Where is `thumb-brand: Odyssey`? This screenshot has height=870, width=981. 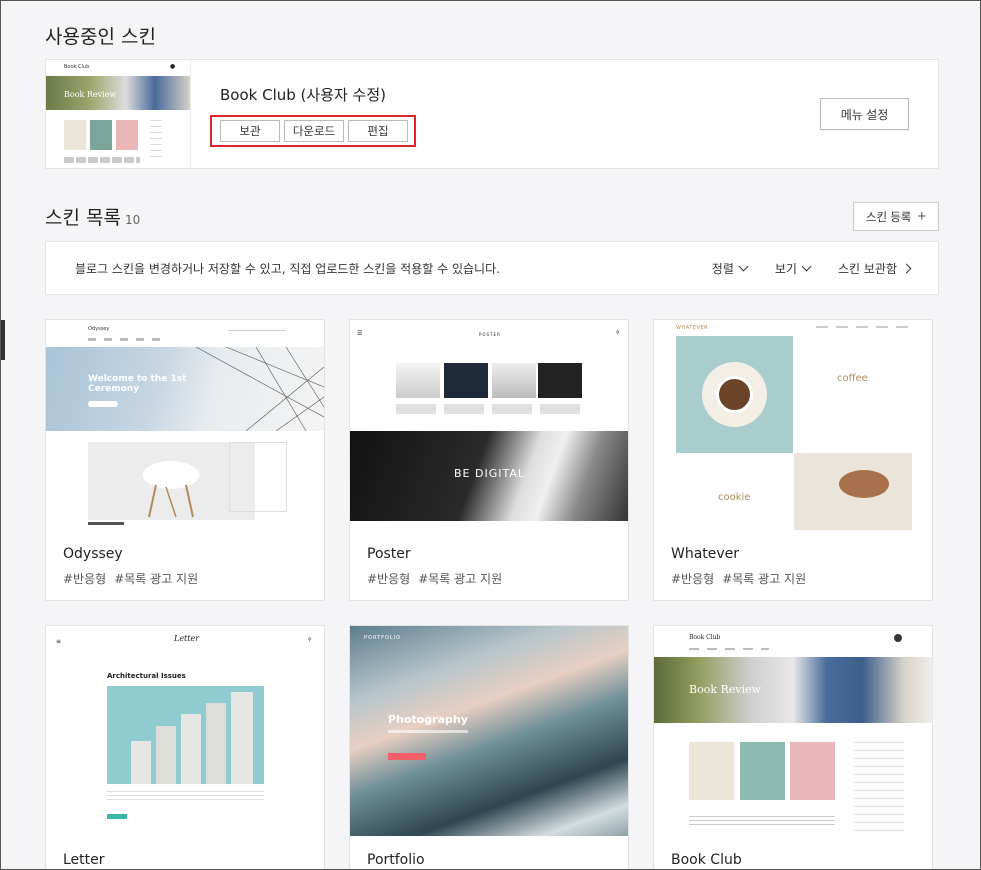 thumb-brand: Odyssey is located at coordinates (99, 329).